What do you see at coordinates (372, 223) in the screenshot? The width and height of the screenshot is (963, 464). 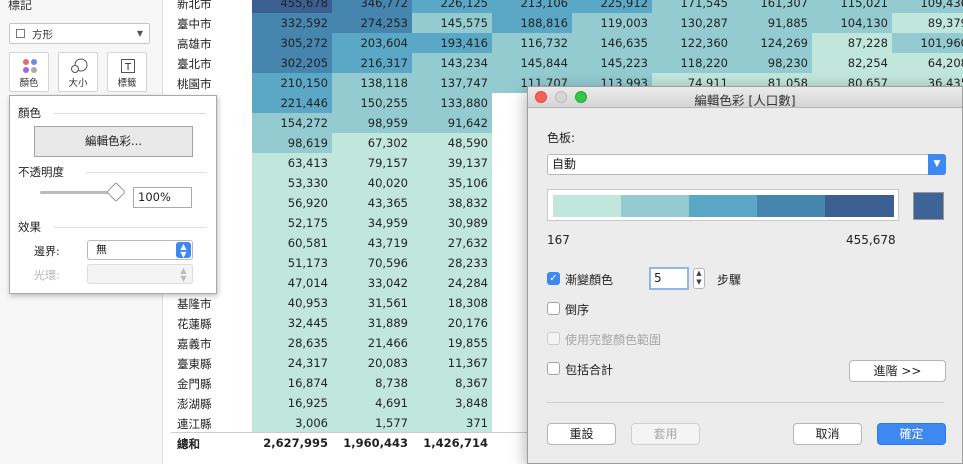 I see `table-cell: 34,959` at bounding box center [372, 223].